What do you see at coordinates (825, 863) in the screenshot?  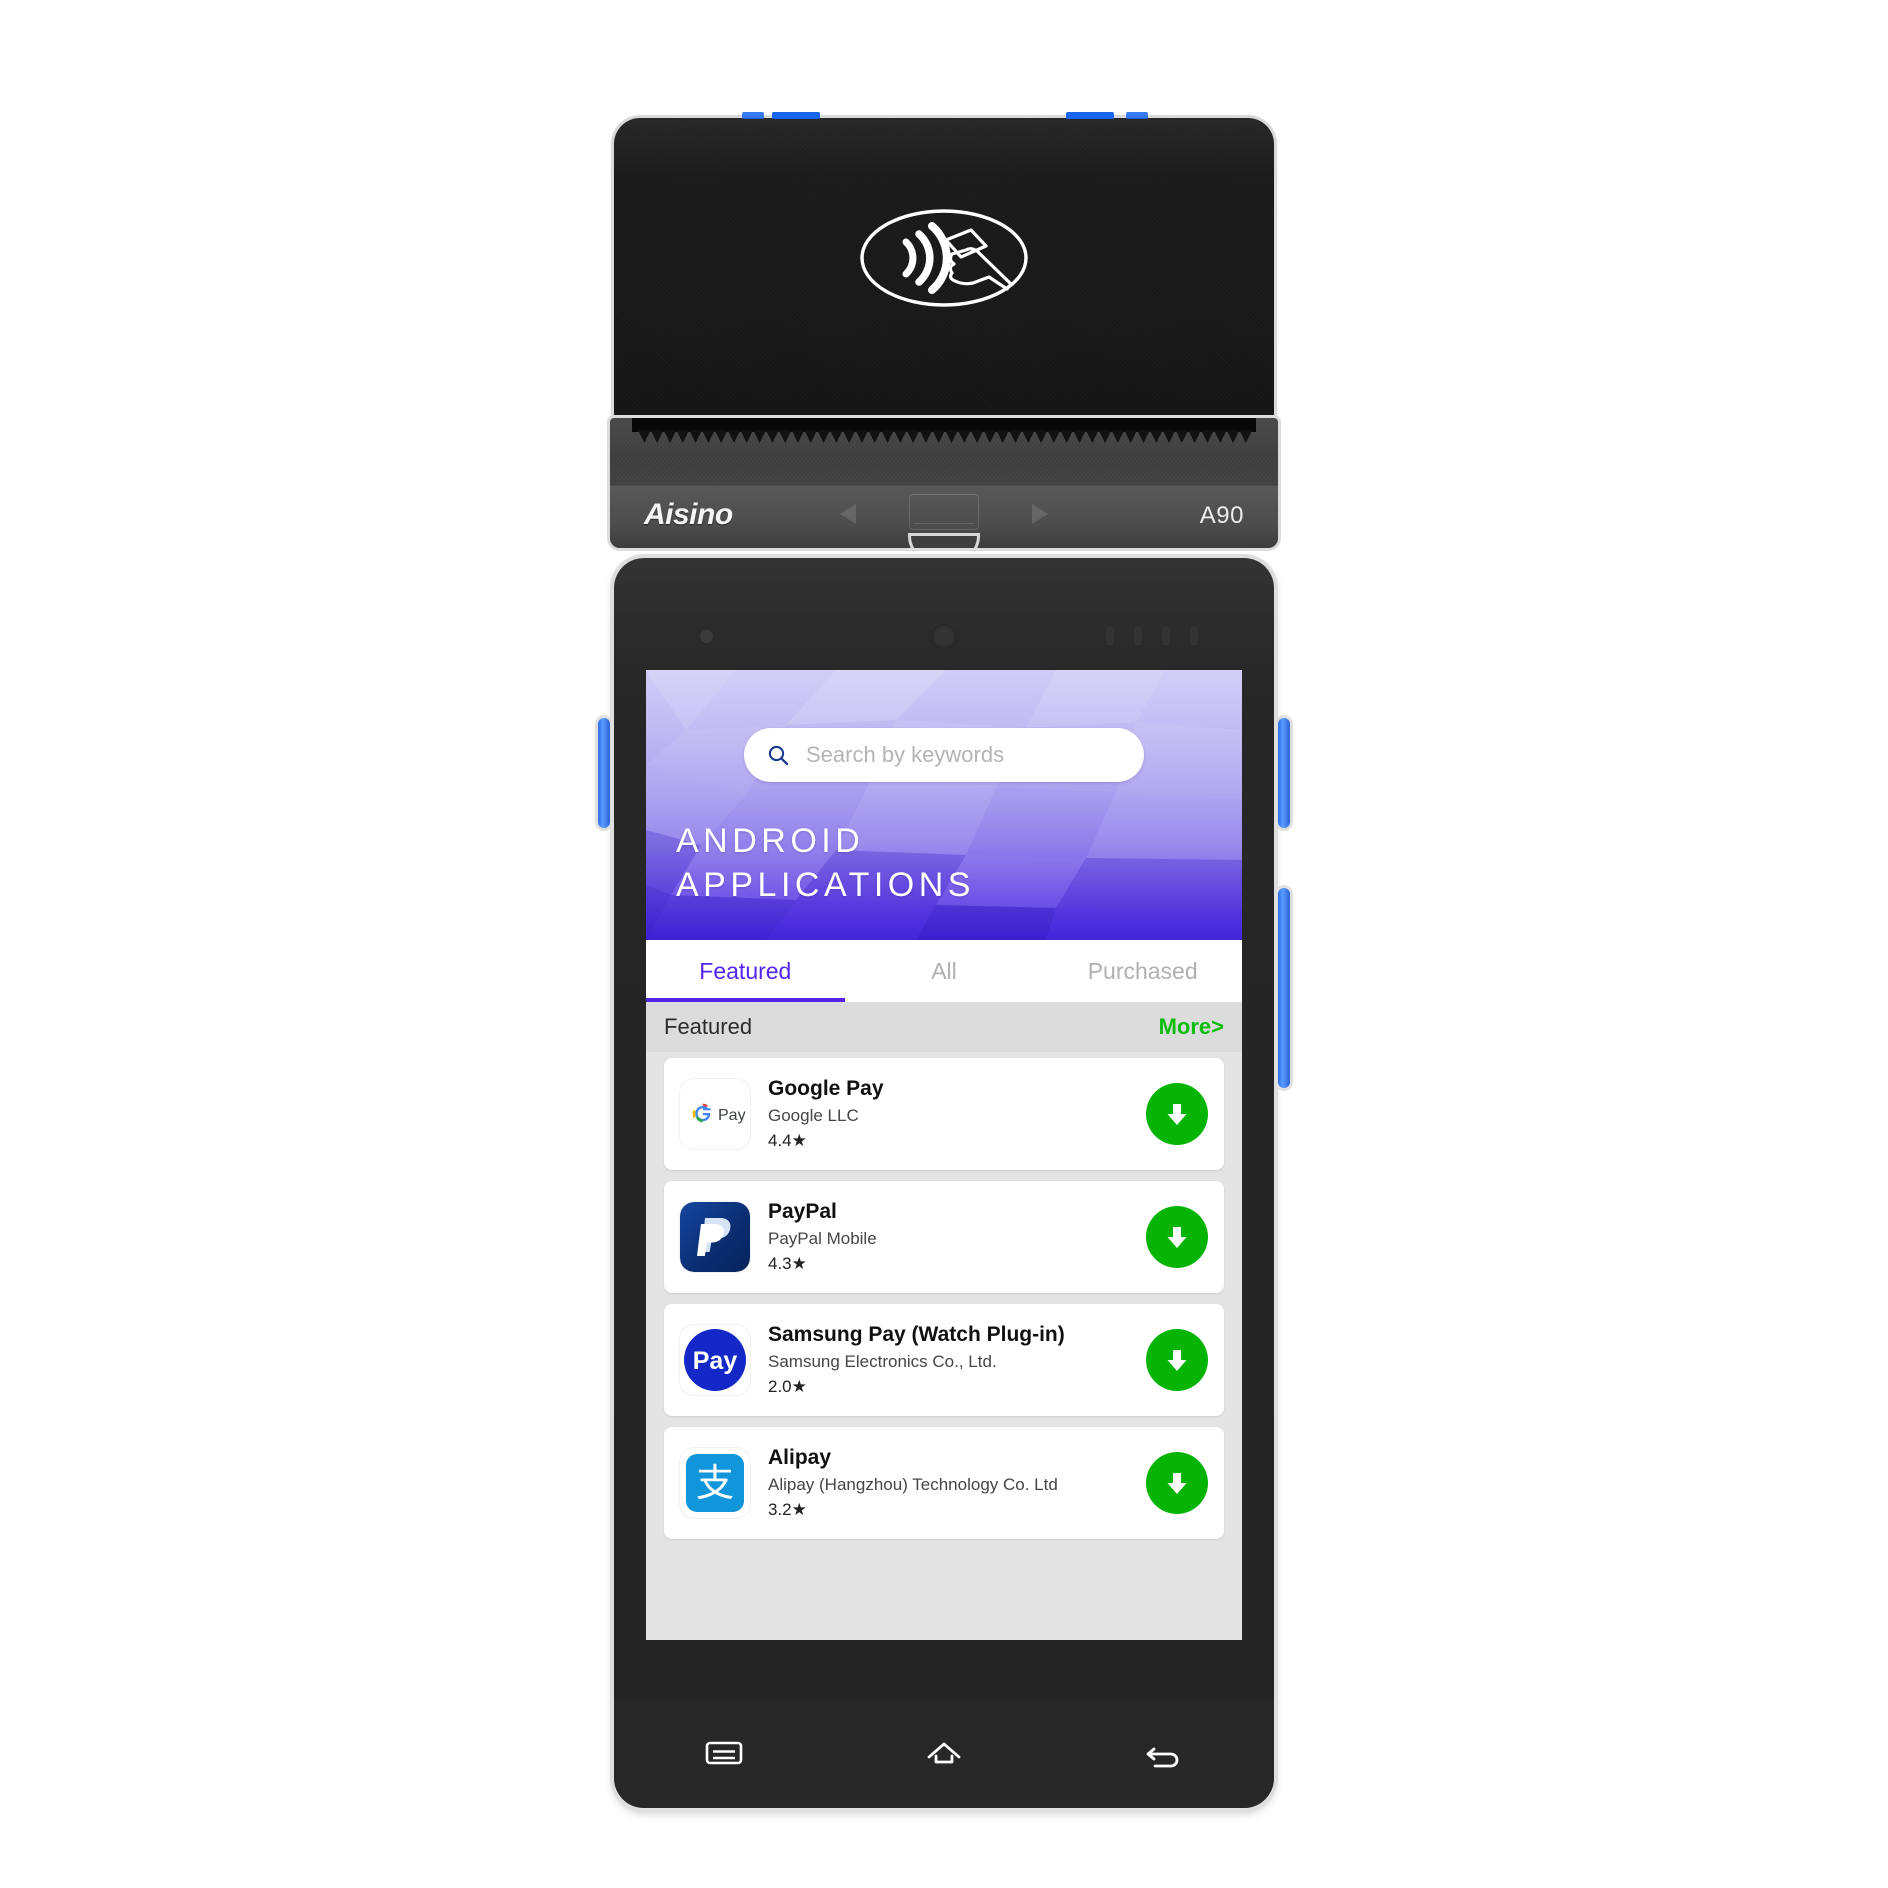 I see `banner-title: ANDROID APPLICATIONS` at bounding box center [825, 863].